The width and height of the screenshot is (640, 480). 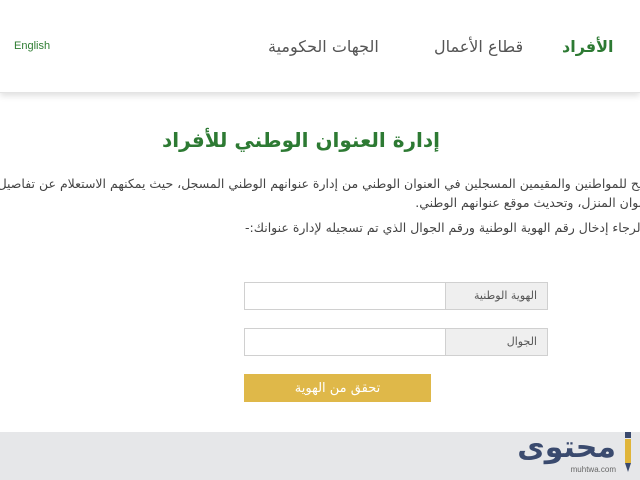 I want to click on watermark-text: محتوى, so click(x=566, y=447).